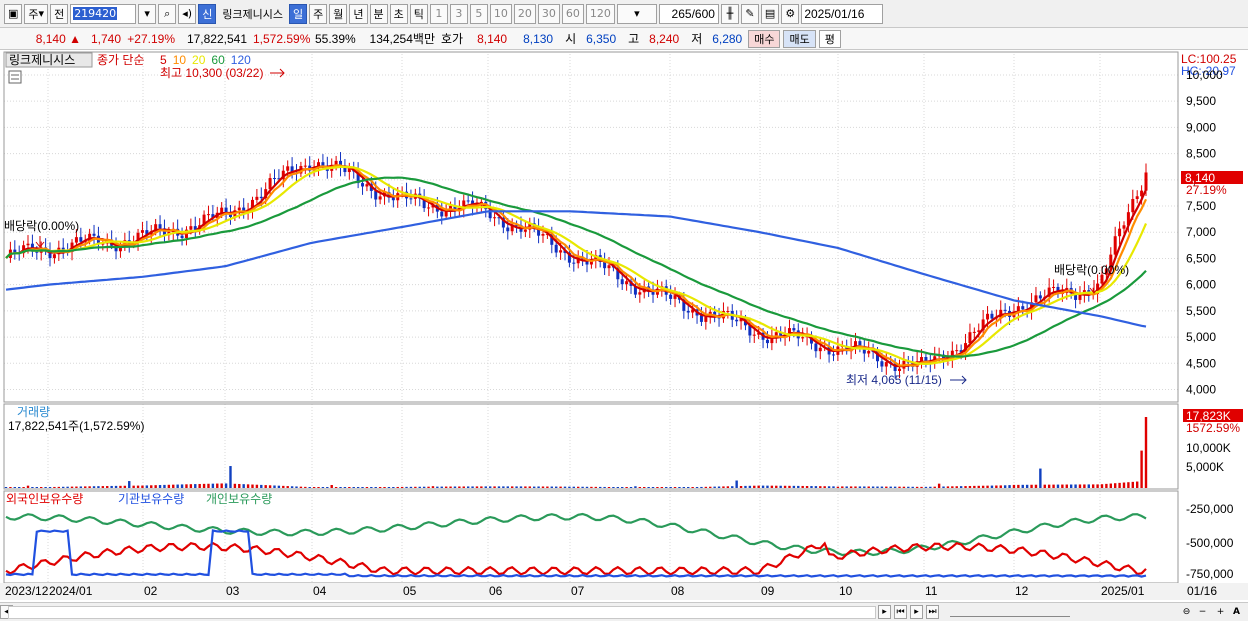  Describe the element at coordinates (187, 13) in the screenshot. I see `speaker-icon: ◂)` at that location.